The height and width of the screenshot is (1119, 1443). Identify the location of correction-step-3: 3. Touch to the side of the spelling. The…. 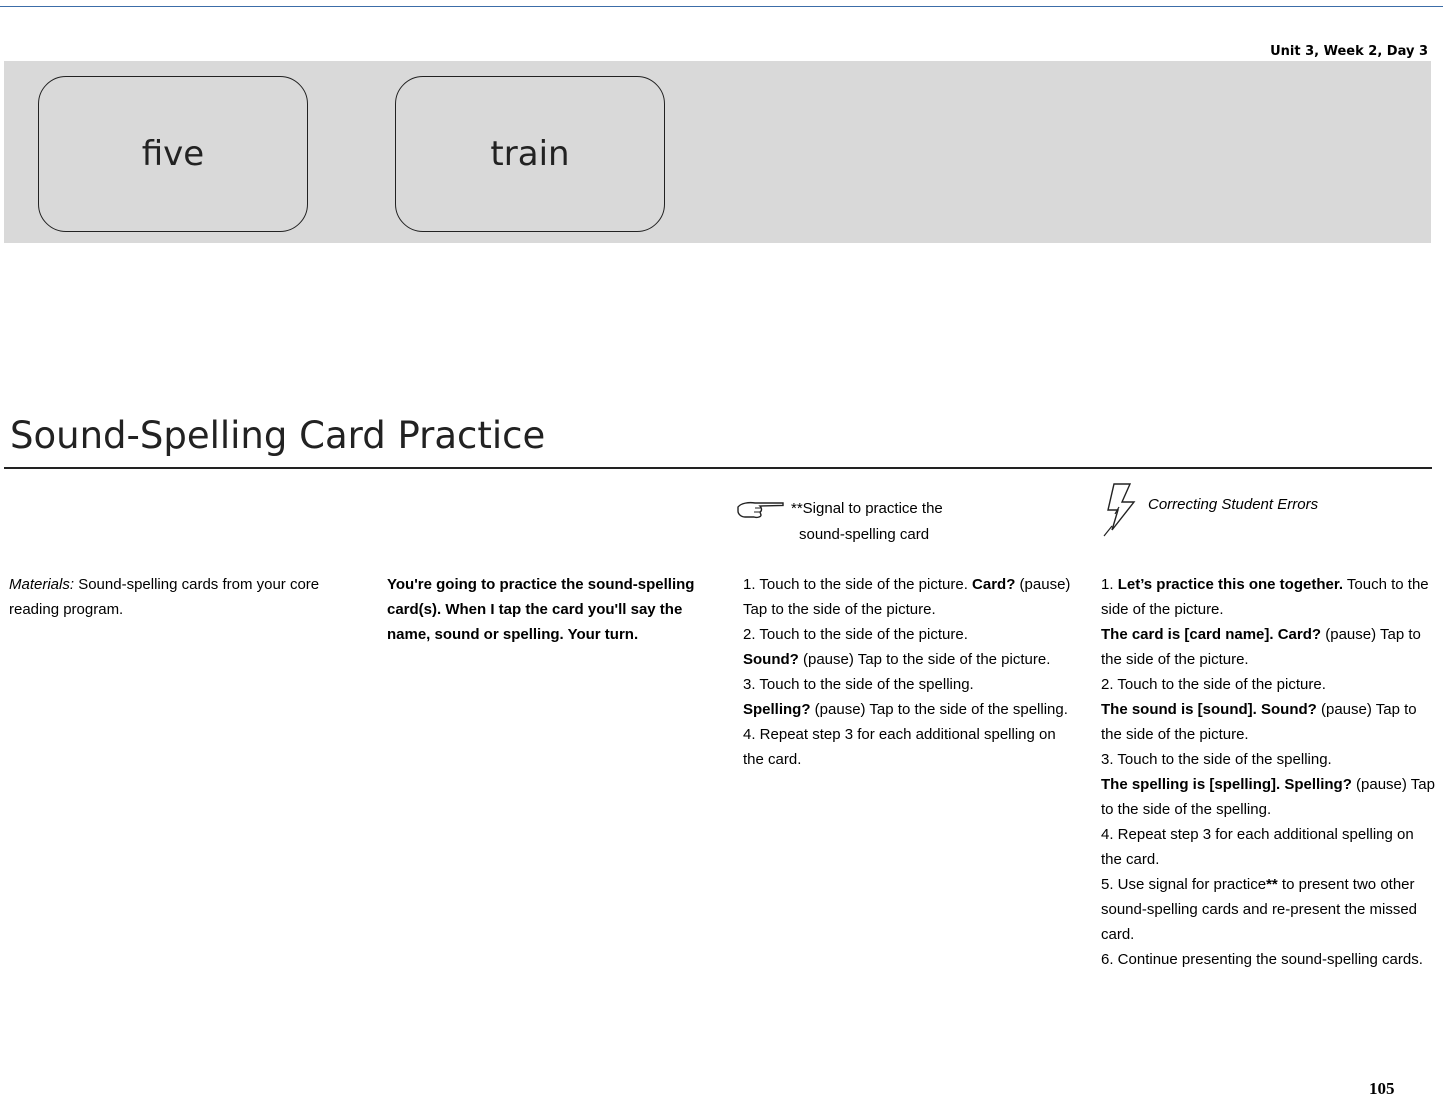
(1268, 784).